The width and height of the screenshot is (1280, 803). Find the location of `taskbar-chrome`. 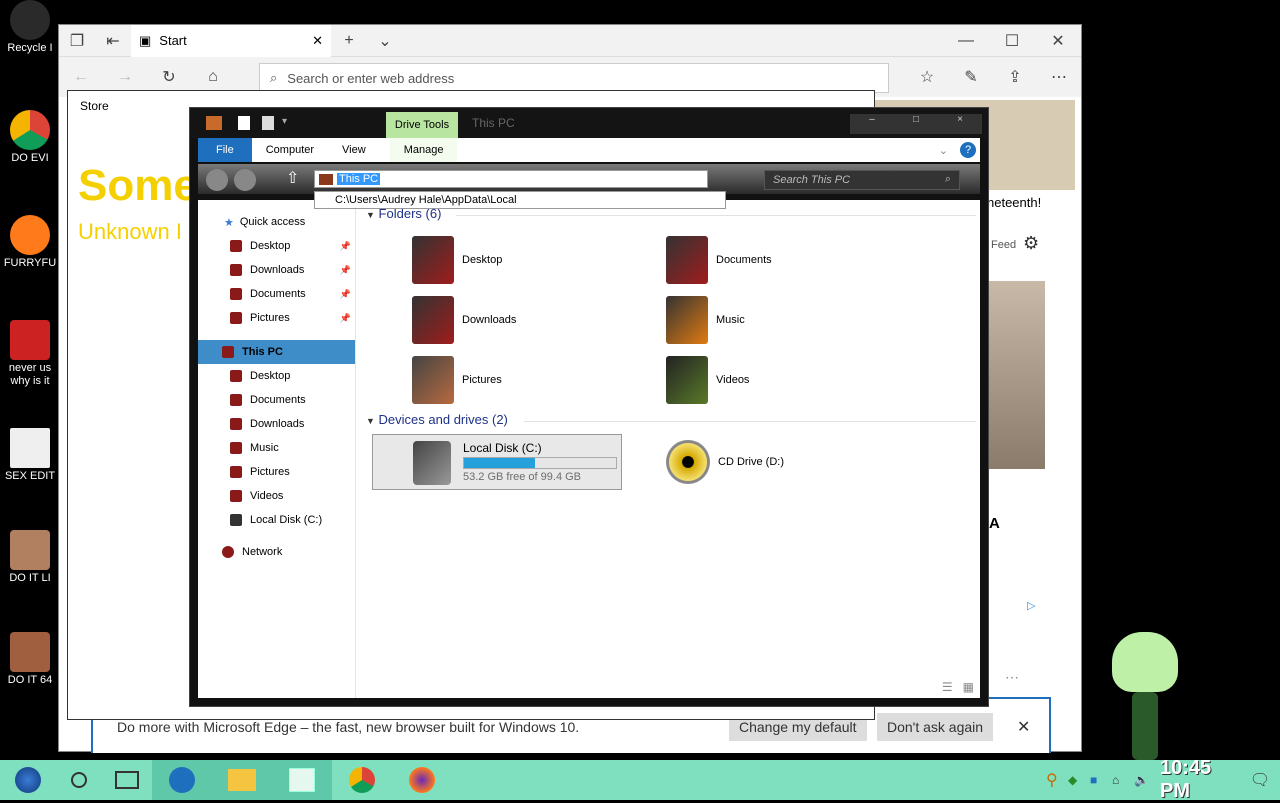

taskbar-chrome is located at coordinates (362, 780).